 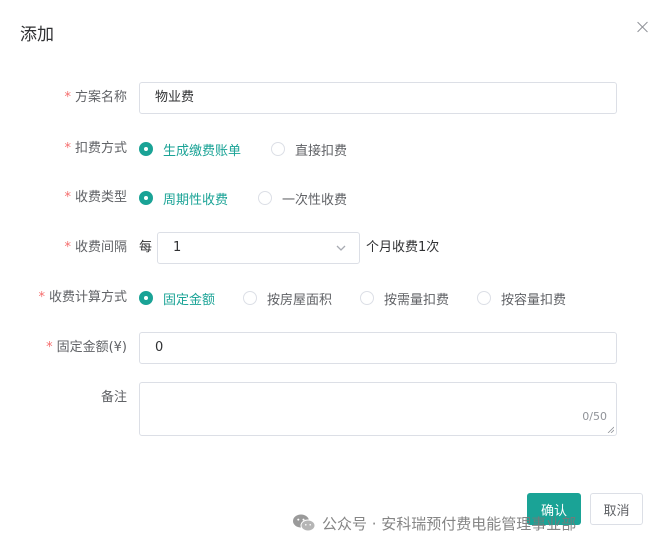 I want to click on row-calc-method: * 收费计算方式 固定金额 按房屋面积 按需量扣费 按容量扣费, so click(x=332, y=298).